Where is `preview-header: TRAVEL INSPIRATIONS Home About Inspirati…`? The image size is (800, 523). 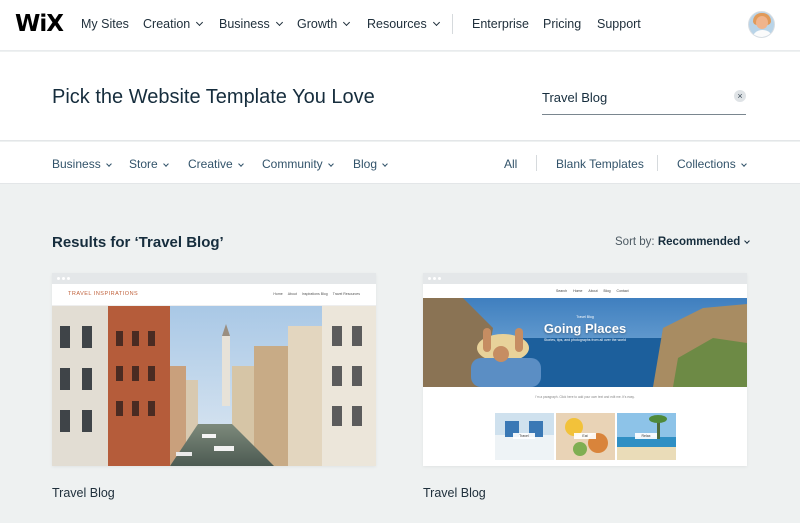 preview-header: TRAVEL INSPIRATIONS Home About Inspirati… is located at coordinates (214, 295).